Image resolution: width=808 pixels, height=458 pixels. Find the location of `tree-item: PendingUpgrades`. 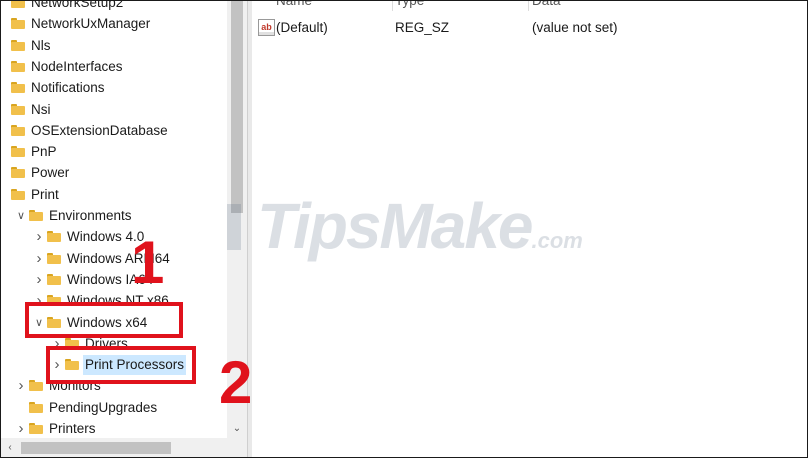

tree-item: PendingUpgrades is located at coordinates (114, 408).